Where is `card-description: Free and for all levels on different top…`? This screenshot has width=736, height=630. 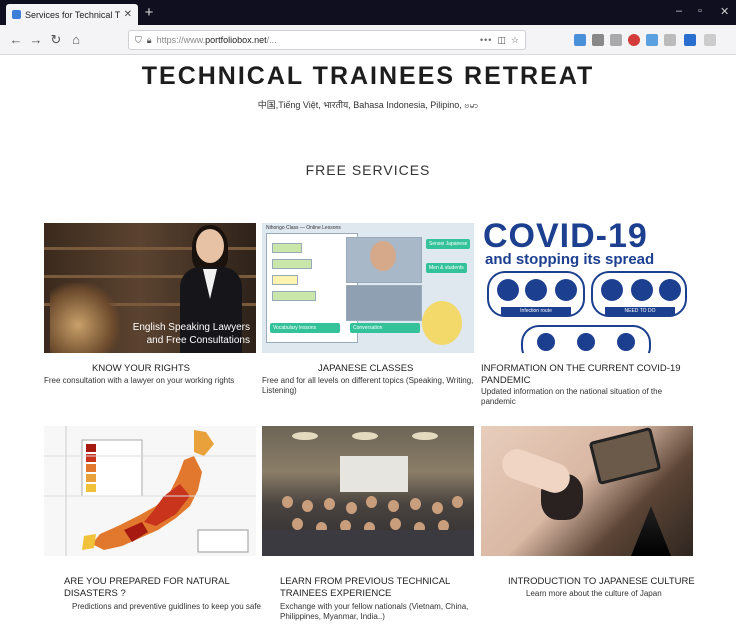 card-description: Free and for all levels on different top… is located at coordinates (368, 385).